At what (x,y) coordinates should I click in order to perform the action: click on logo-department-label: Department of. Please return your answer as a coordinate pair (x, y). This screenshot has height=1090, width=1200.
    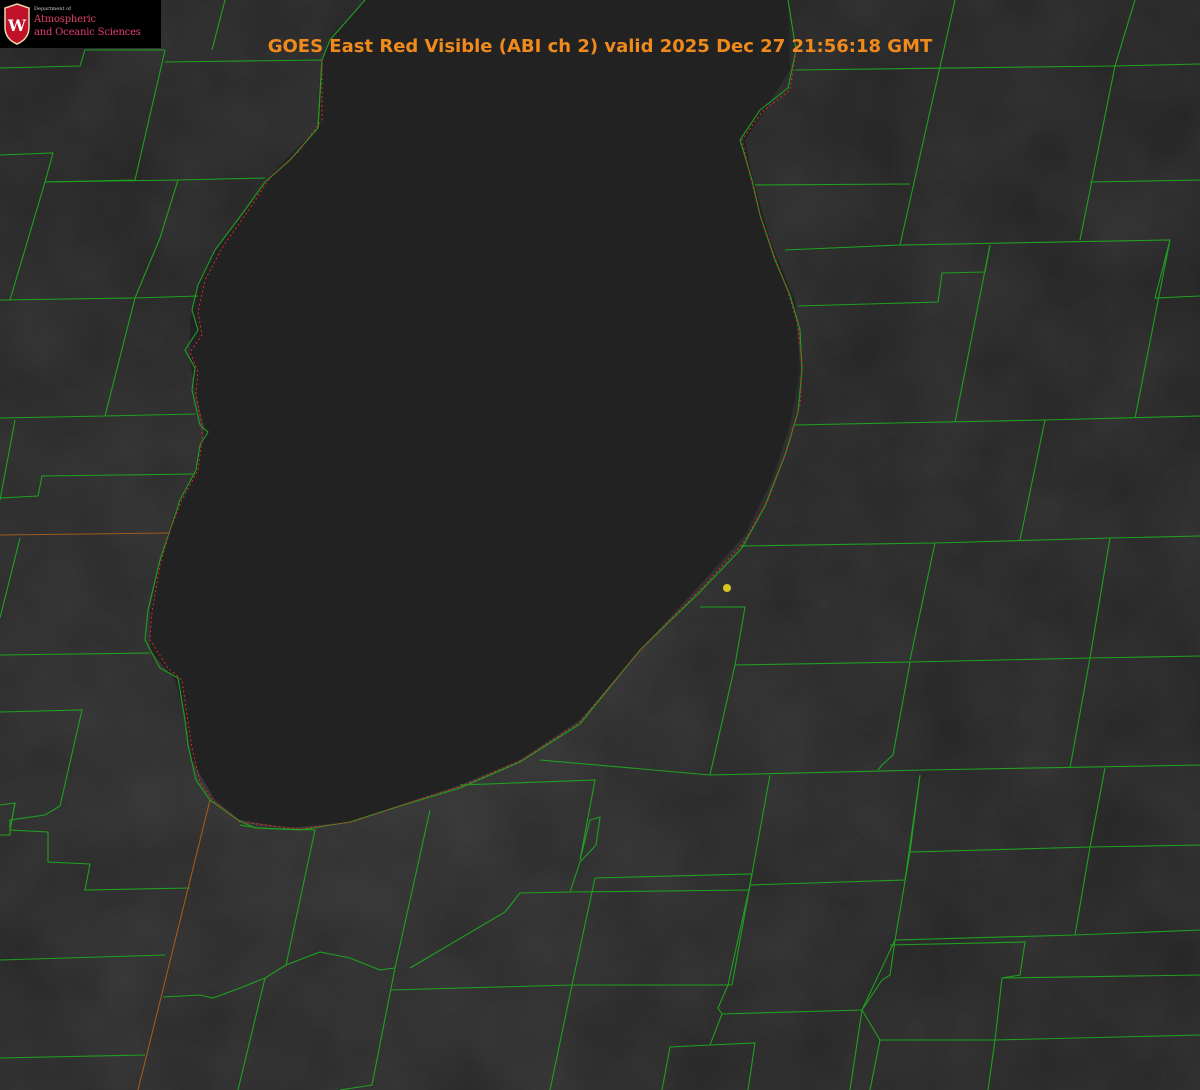
    Looking at the image, I should click on (52, 9).